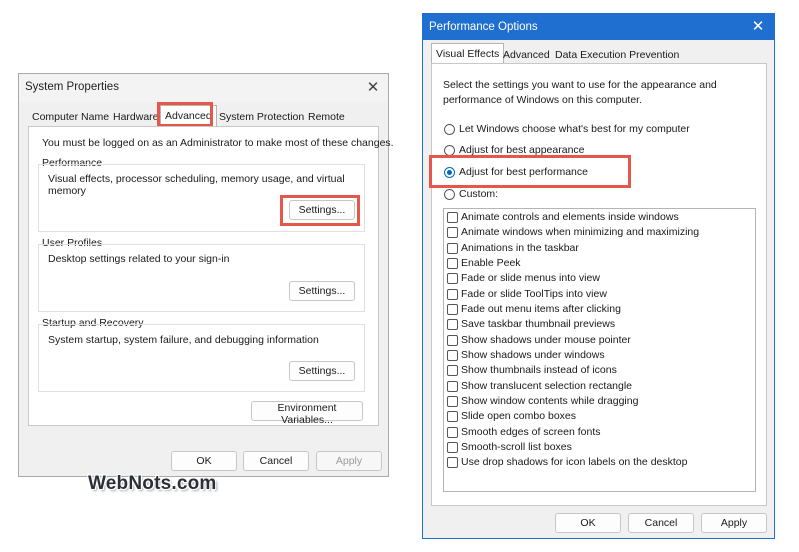  What do you see at coordinates (598, 27) in the screenshot?
I see `performance-options-titlebar: Performance Options ✕` at bounding box center [598, 27].